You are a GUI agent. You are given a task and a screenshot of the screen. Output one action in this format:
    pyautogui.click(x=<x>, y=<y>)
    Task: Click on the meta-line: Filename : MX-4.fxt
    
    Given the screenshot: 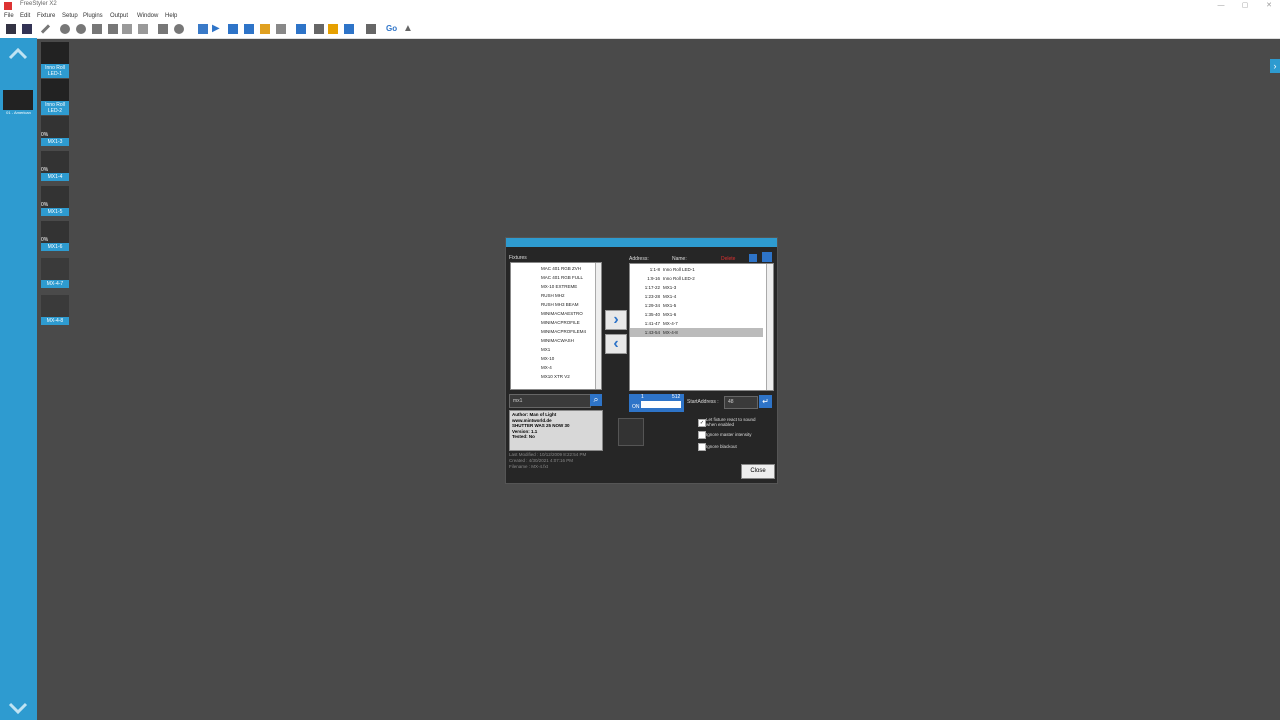 What is the action you would take?
    pyautogui.click(x=529, y=466)
    